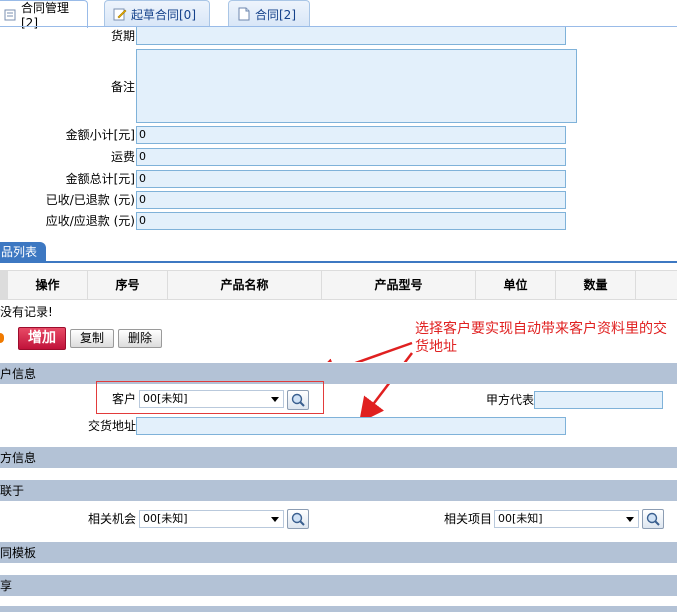 Image resolution: width=677 pixels, height=612 pixels. What do you see at coordinates (338, 262) in the screenshot?
I see `product-list-divider` at bounding box center [338, 262].